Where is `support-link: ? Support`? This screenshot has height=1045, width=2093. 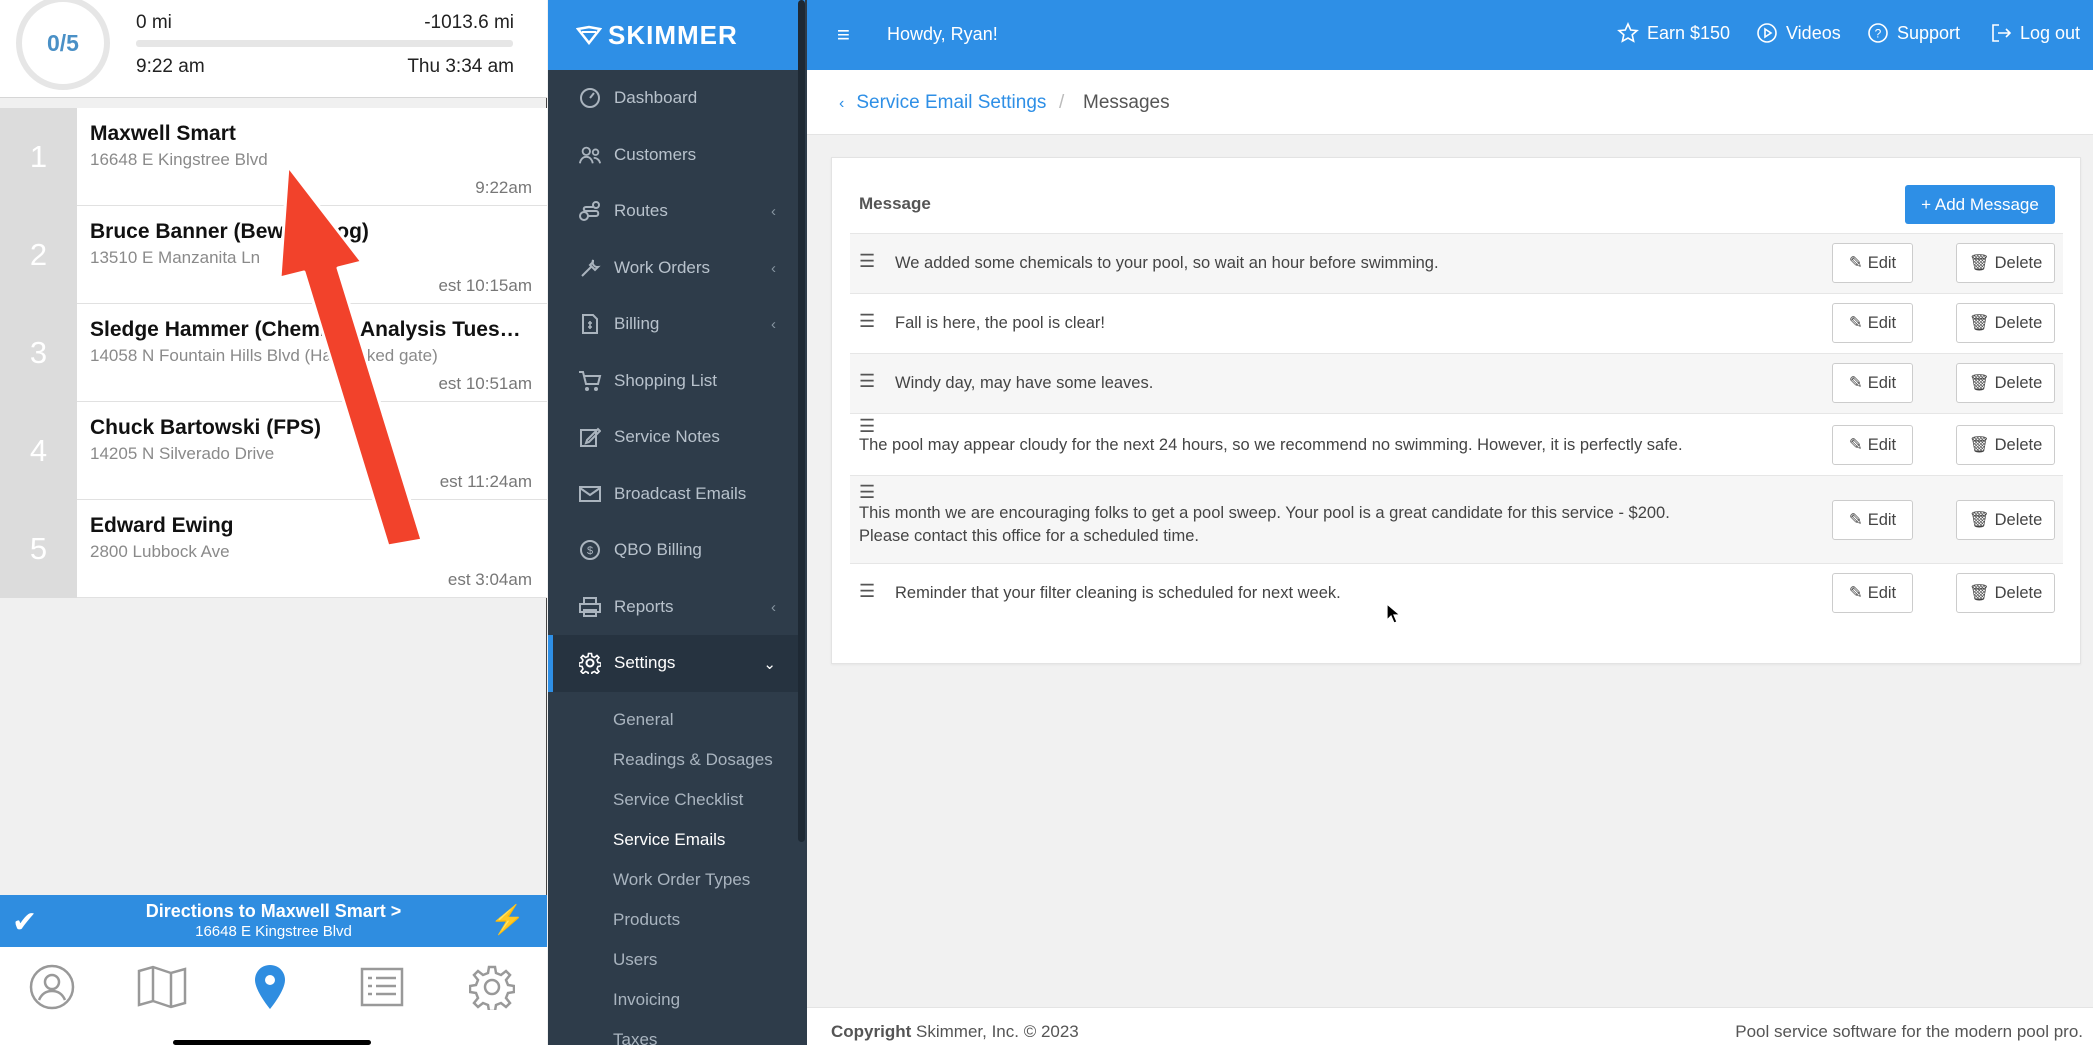 support-link: ? Support is located at coordinates (1913, 33).